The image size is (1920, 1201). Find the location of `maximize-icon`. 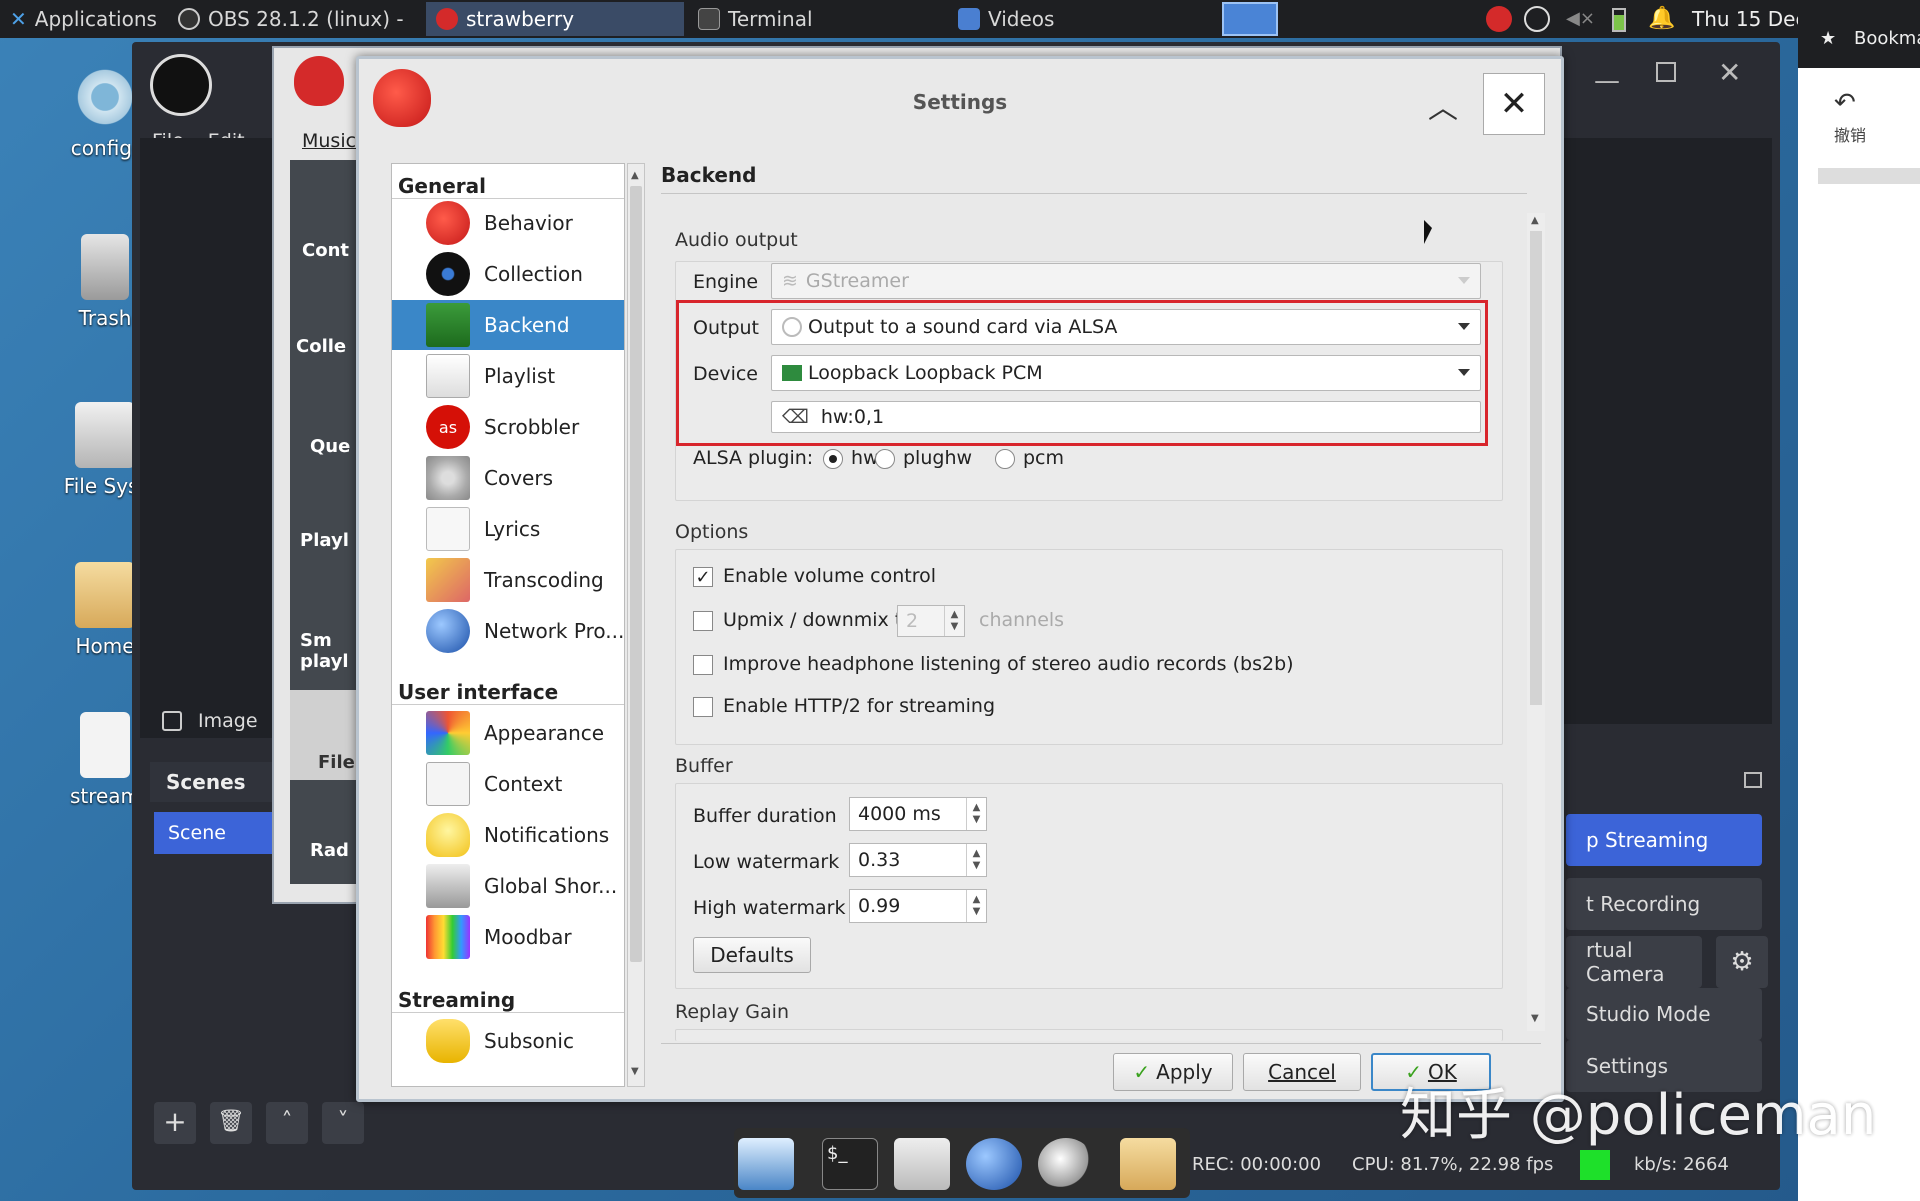

maximize-icon is located at coordinates (1666, 72).